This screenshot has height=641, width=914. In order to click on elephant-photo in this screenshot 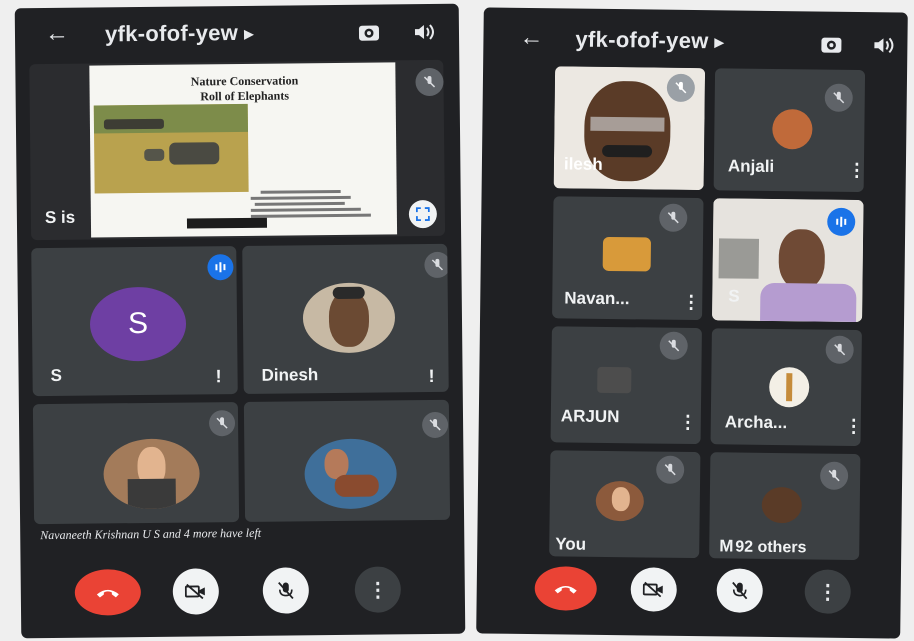, I will do `click(171, 148)`.